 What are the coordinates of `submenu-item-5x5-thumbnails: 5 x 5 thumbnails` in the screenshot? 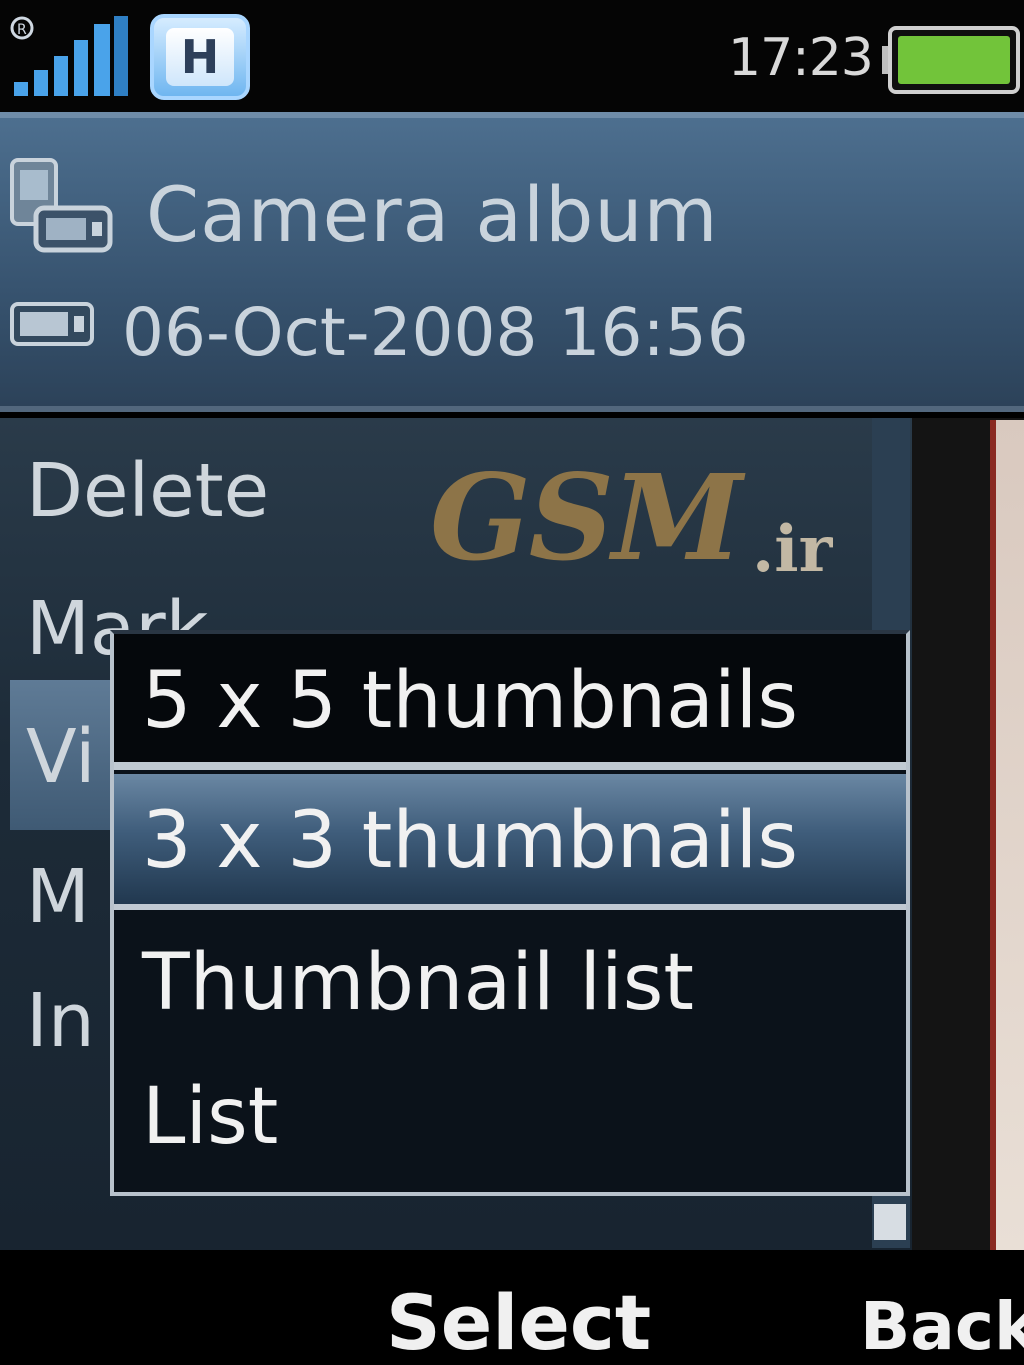 It's located at (510, 702).